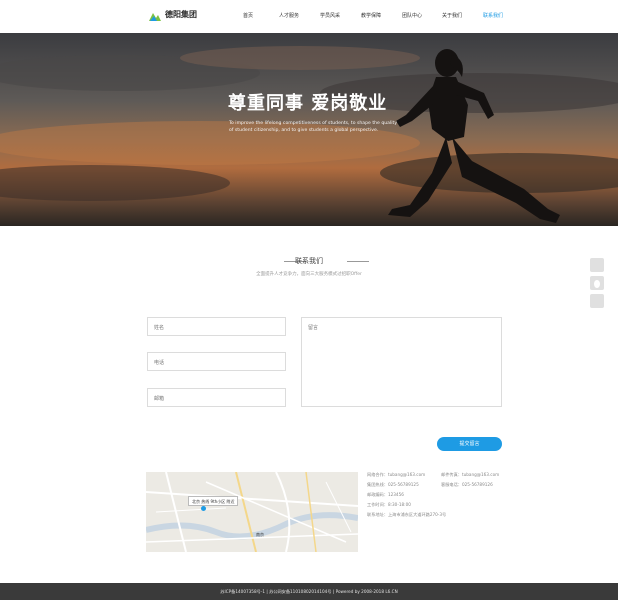 The width and height of the screenshot is (618, 600). Describe the element at coordinates (396, 474) in the screenshot. I see `info-web: 网络合作：tubang@163.com` at that location.